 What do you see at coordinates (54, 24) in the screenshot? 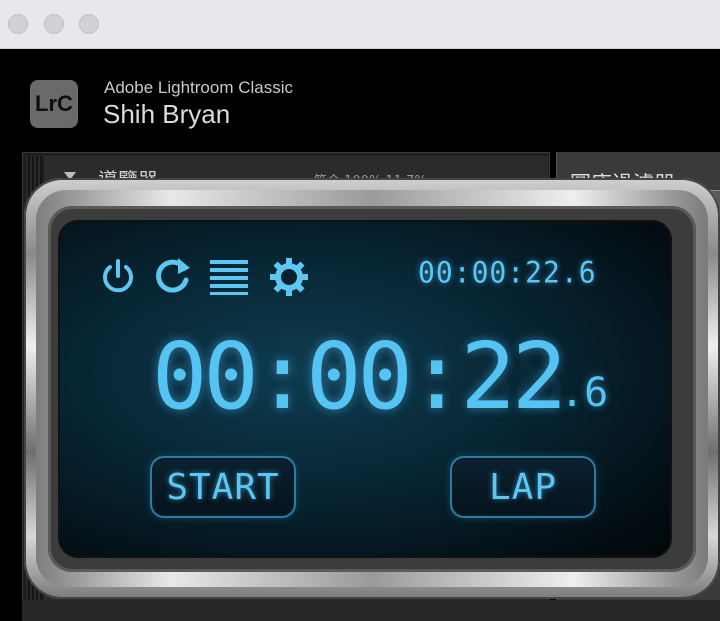
I see `minimize-window-button` at bounding box center [54, 24].